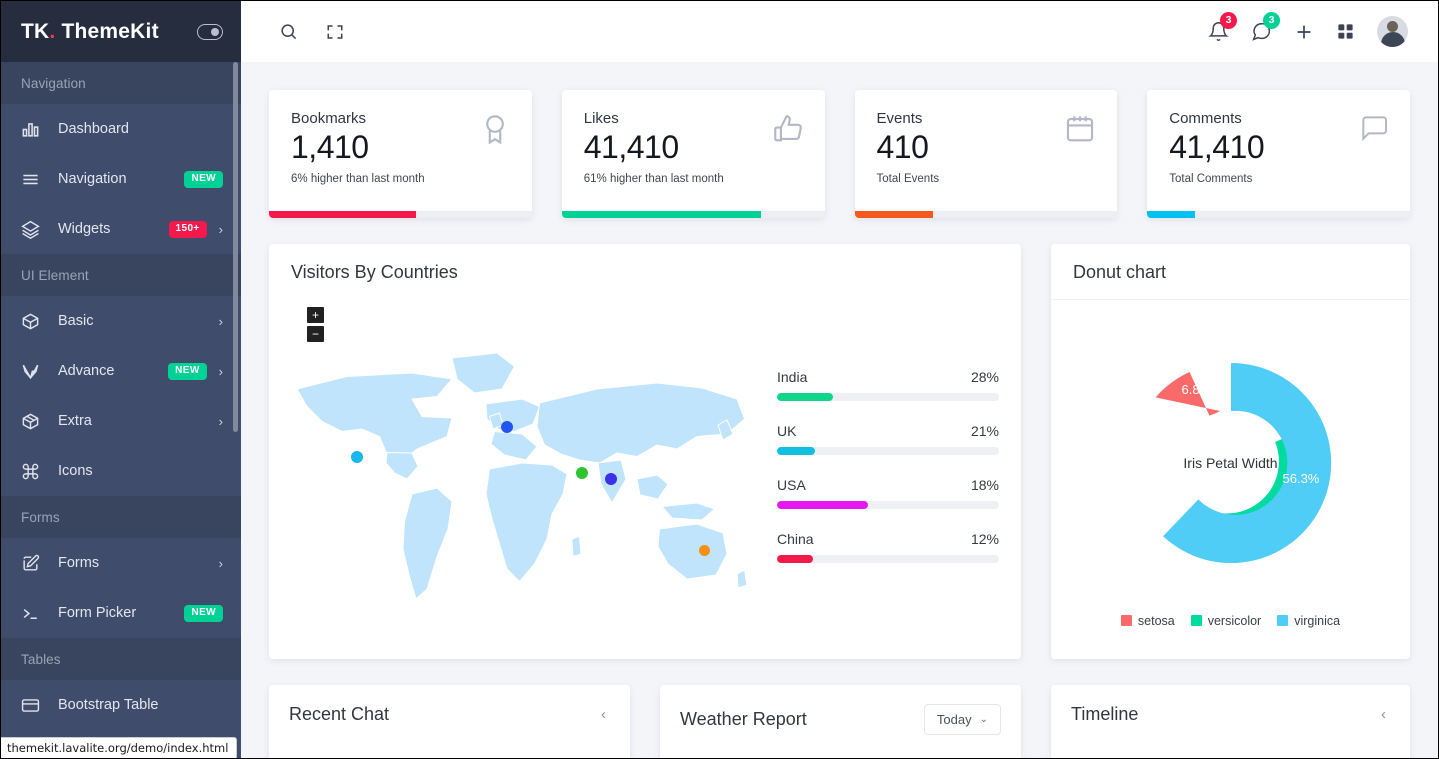 Image resolution: width=1439 pixels, height=759 pixels. I want to click on recent-chat-title: Recent Chat, so click(339, 714).